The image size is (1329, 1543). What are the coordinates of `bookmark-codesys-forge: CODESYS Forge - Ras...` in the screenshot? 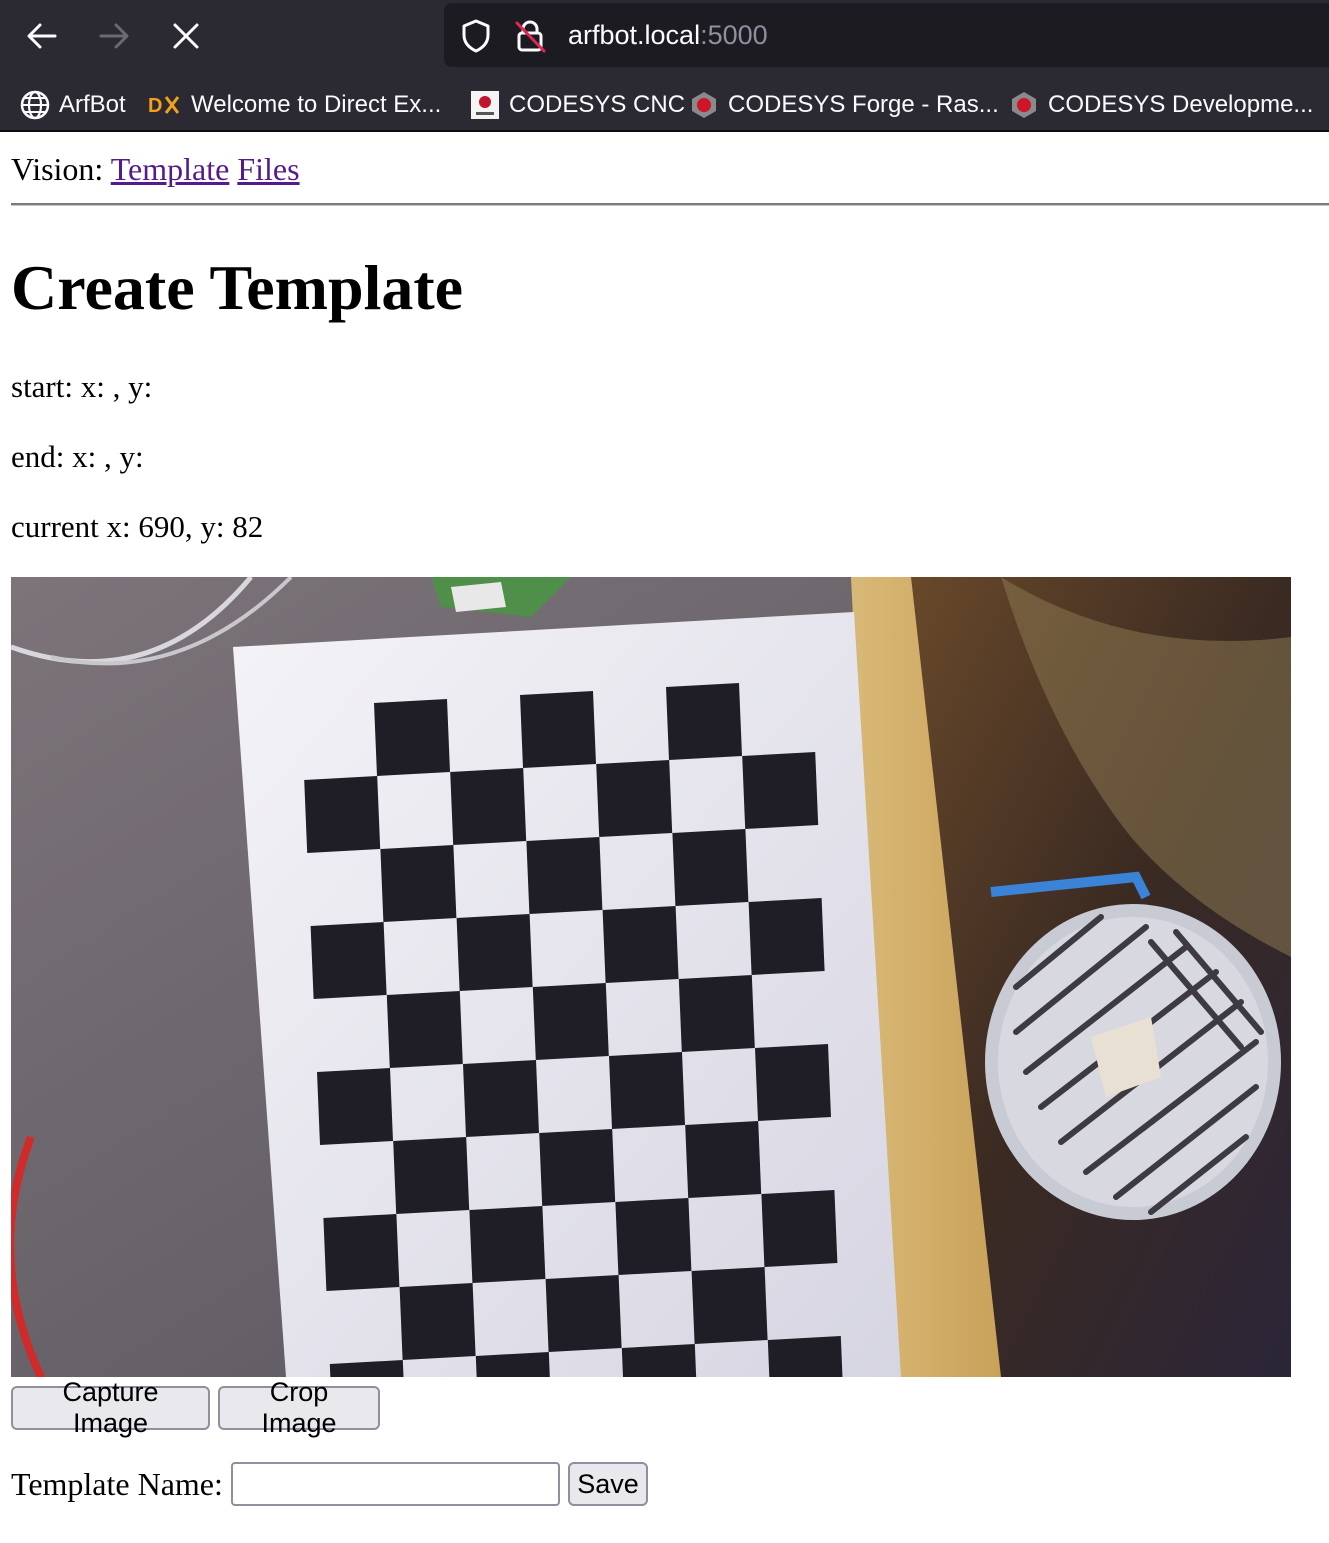 It's located at (844, 105).